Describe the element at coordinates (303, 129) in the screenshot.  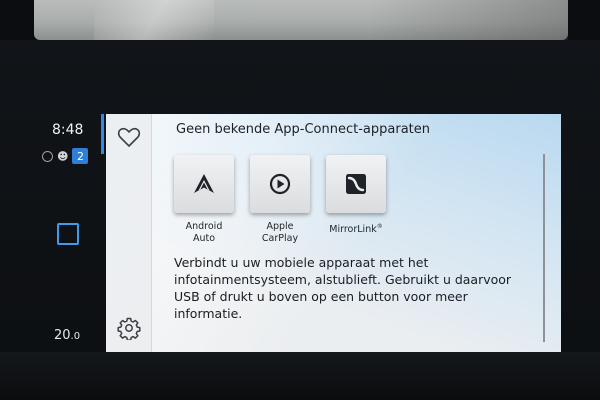
I see `panel-title: Geen bekende App-Connect-apparaten` at that location.